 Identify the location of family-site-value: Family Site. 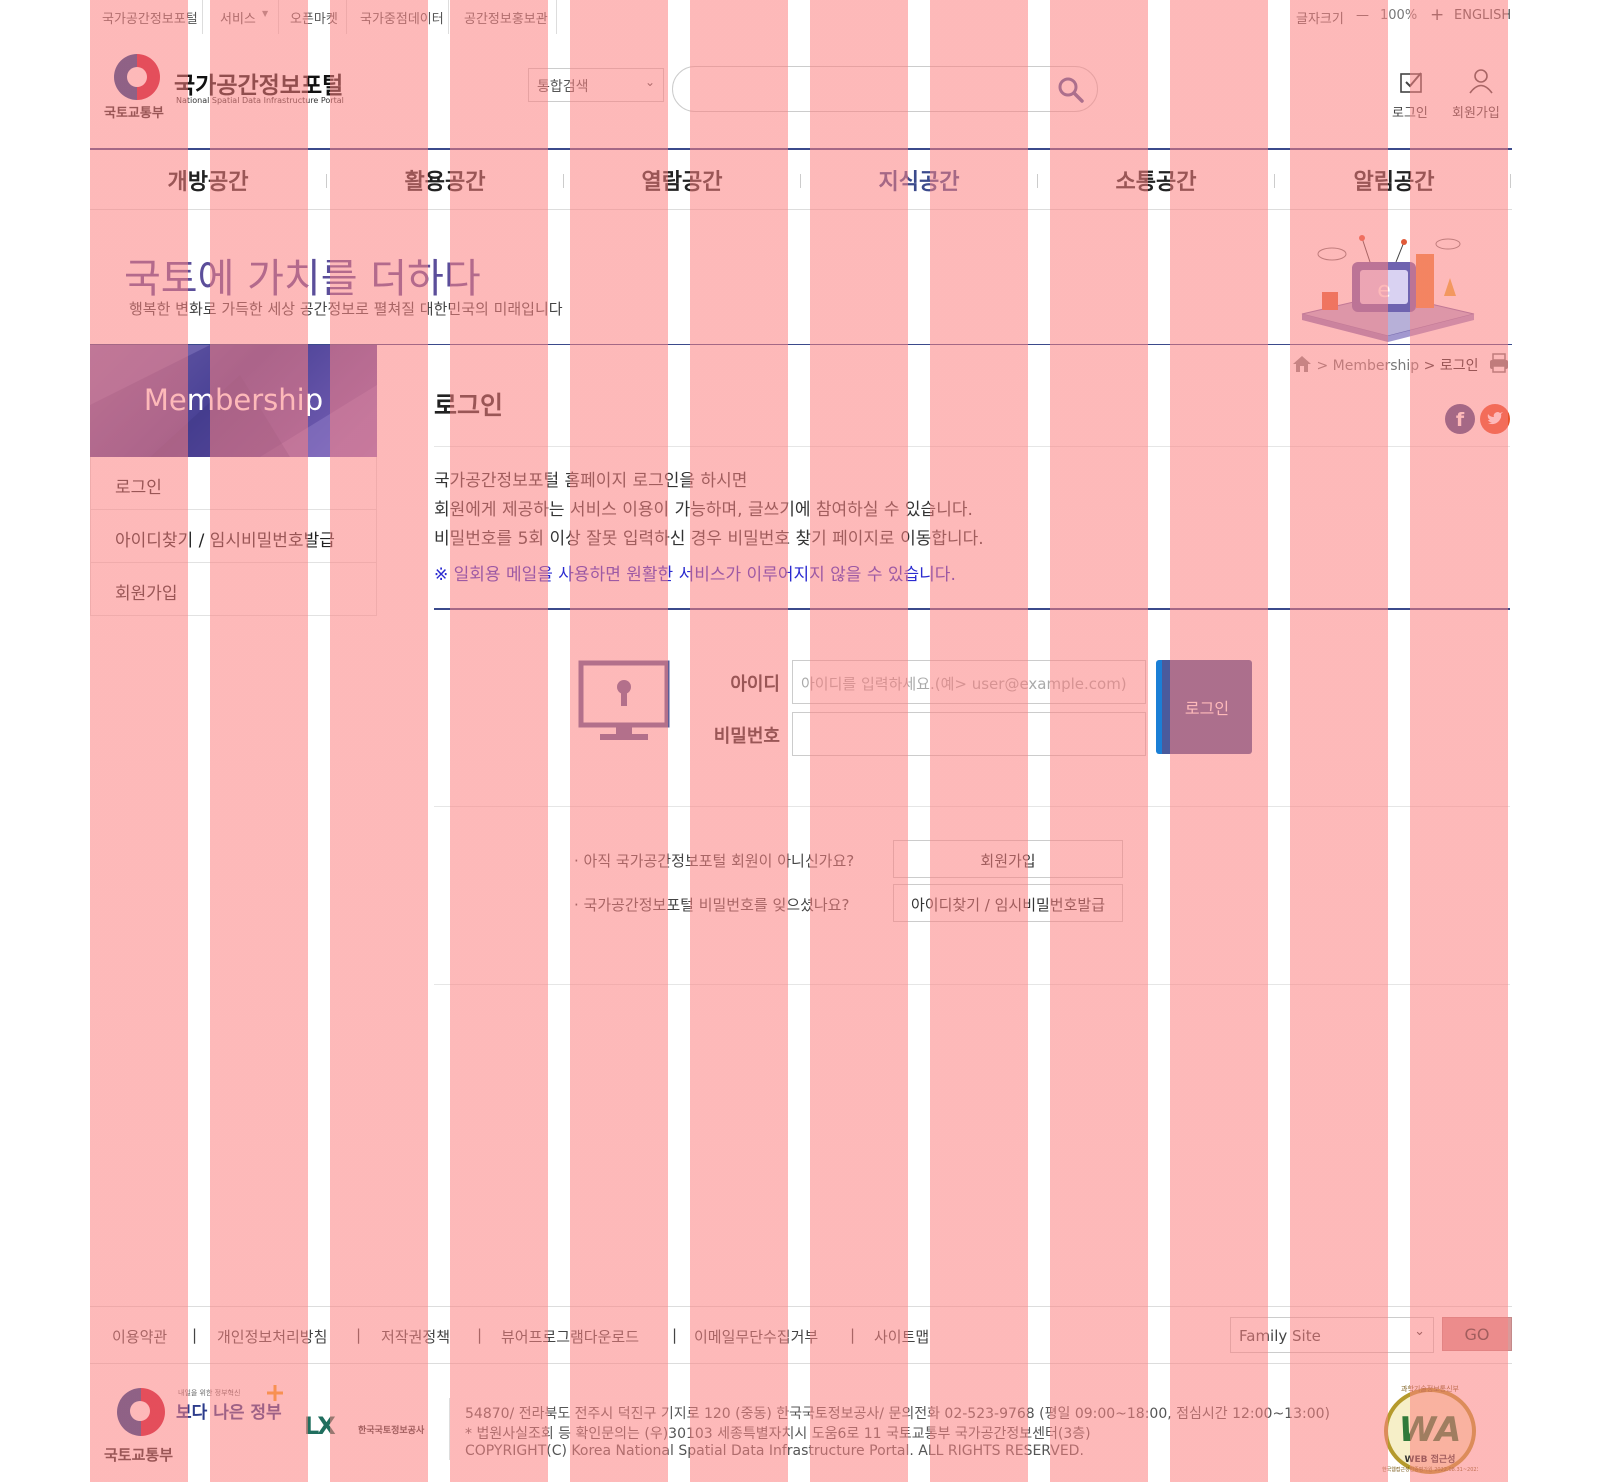
(1280, 1336).